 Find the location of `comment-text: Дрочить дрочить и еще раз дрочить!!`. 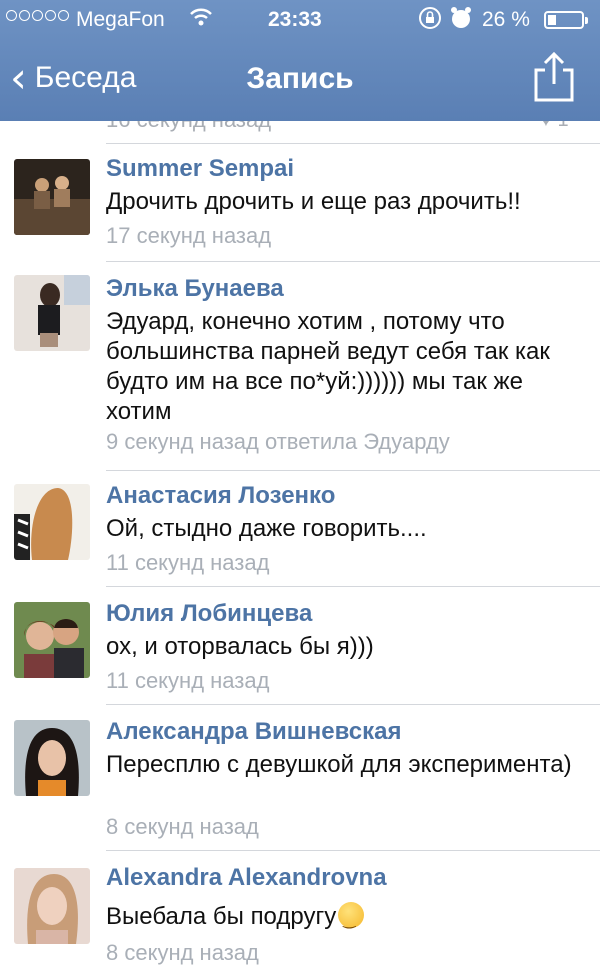

comment-text: Дрочить дрочить и еще раз дрочить!! is located at coordinates (313, 201).